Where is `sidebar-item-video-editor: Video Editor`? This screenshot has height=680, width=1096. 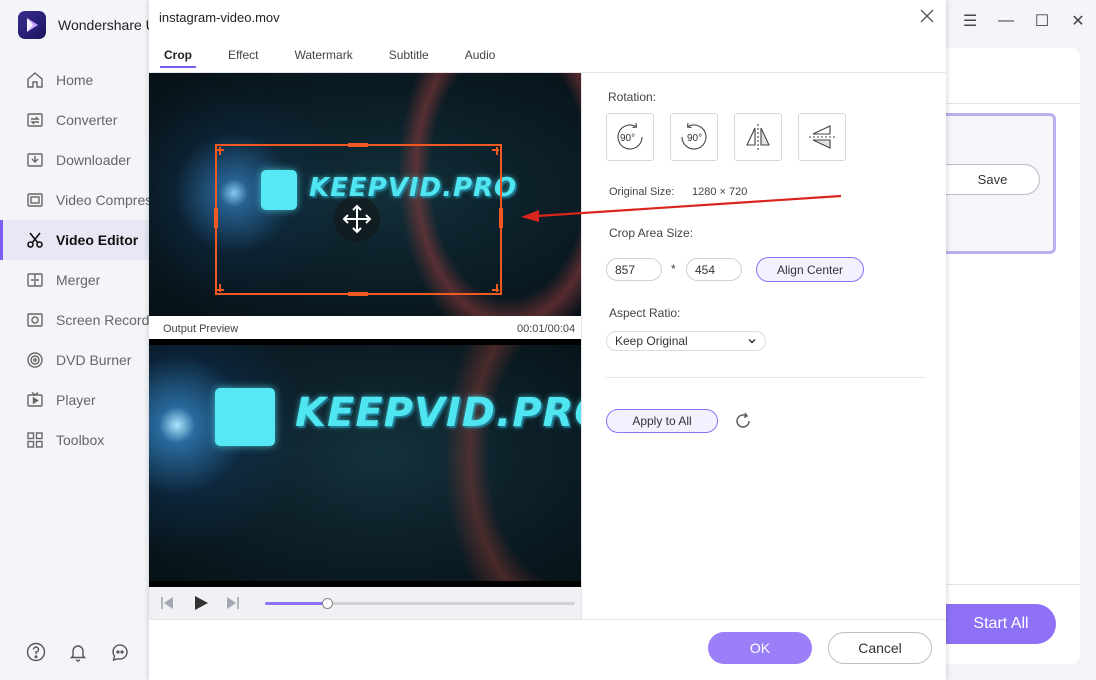 sidebar-item-video-editor: Video Editor is located at coordinates (74, 240).